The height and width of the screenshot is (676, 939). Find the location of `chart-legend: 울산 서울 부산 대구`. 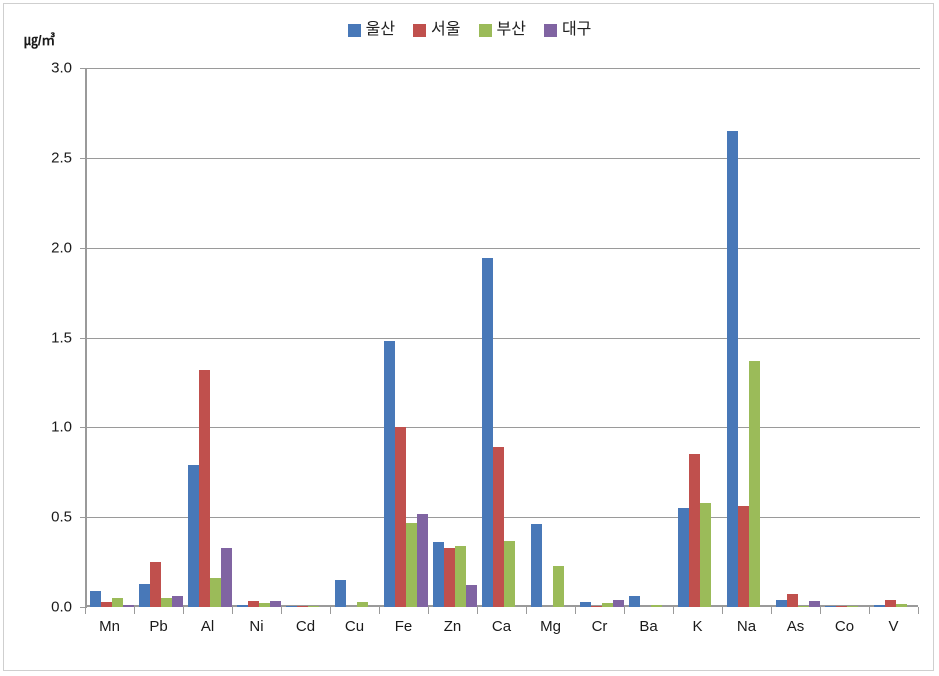

chart-legend: 울산 서울 부산 대구 is located at coordinates (469, 30).